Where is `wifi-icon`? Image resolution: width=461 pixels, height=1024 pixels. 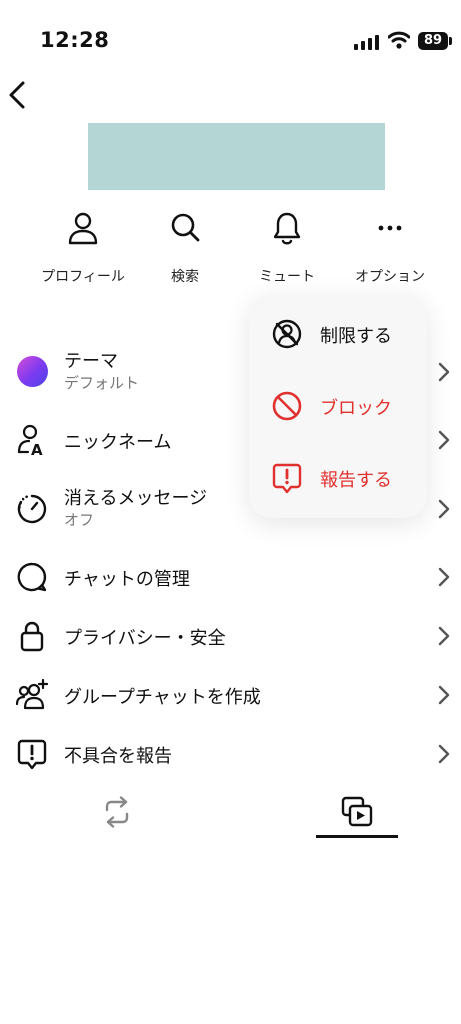
wifi-icon is located at coordinates (399, 40).